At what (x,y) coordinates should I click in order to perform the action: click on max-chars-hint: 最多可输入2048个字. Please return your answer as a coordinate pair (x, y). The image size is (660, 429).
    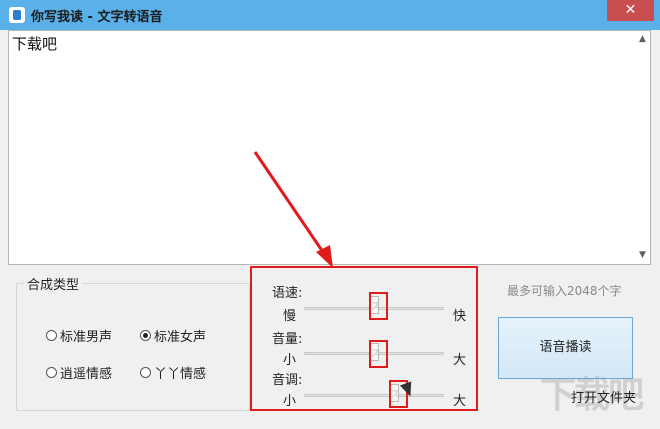
    Looking at the image, I should click on (564, 291).